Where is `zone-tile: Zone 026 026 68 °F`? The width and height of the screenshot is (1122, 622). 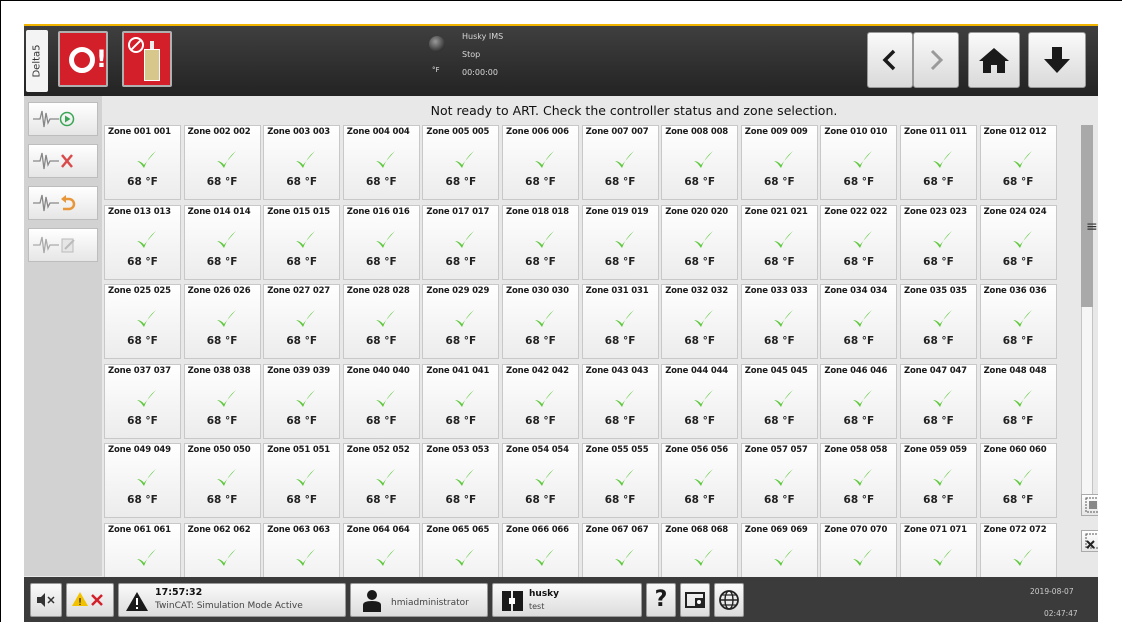 zone-tile: Zone 026 026 68 °F is located at coordinates (222, 321).